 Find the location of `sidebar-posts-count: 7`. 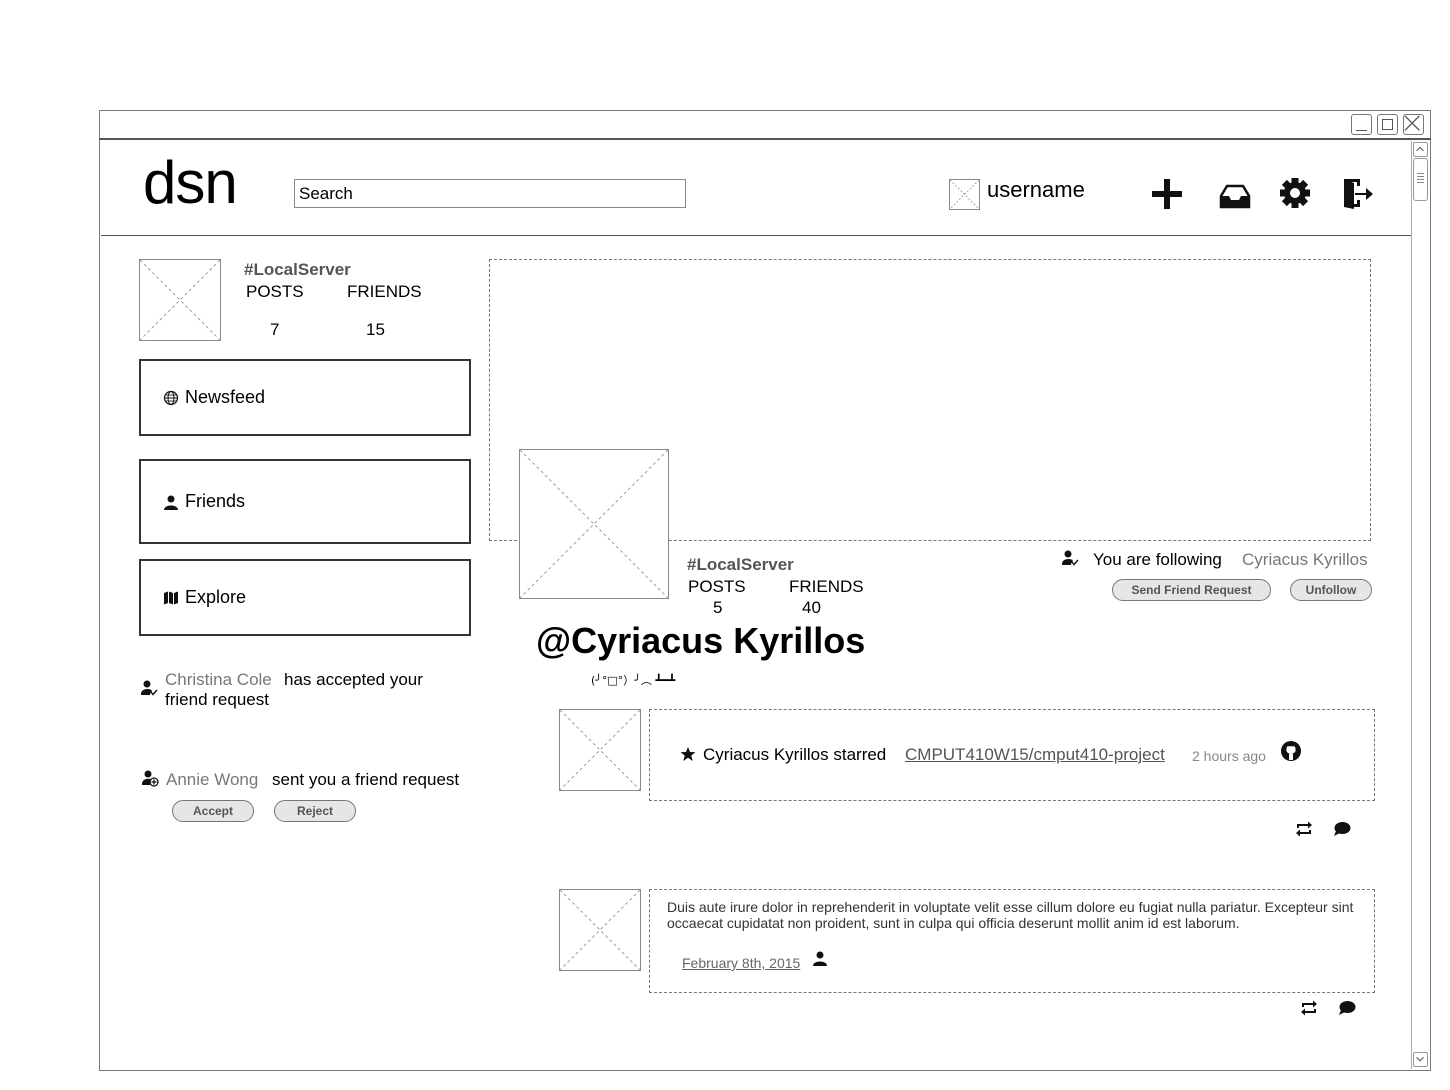

sidebar-posts-count: 7 is located at coordinates (275, 329).